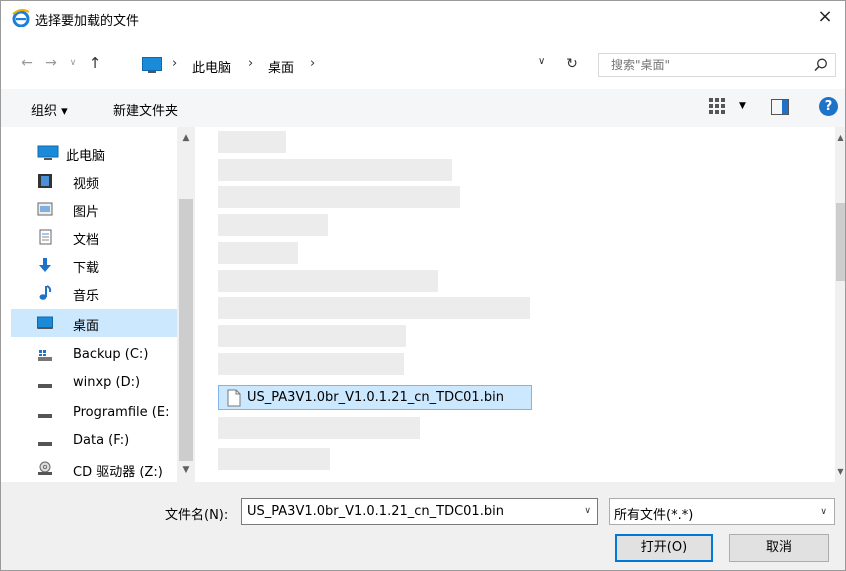  I want to click on organize-menu: 组织 ▾, so click(49, 109).